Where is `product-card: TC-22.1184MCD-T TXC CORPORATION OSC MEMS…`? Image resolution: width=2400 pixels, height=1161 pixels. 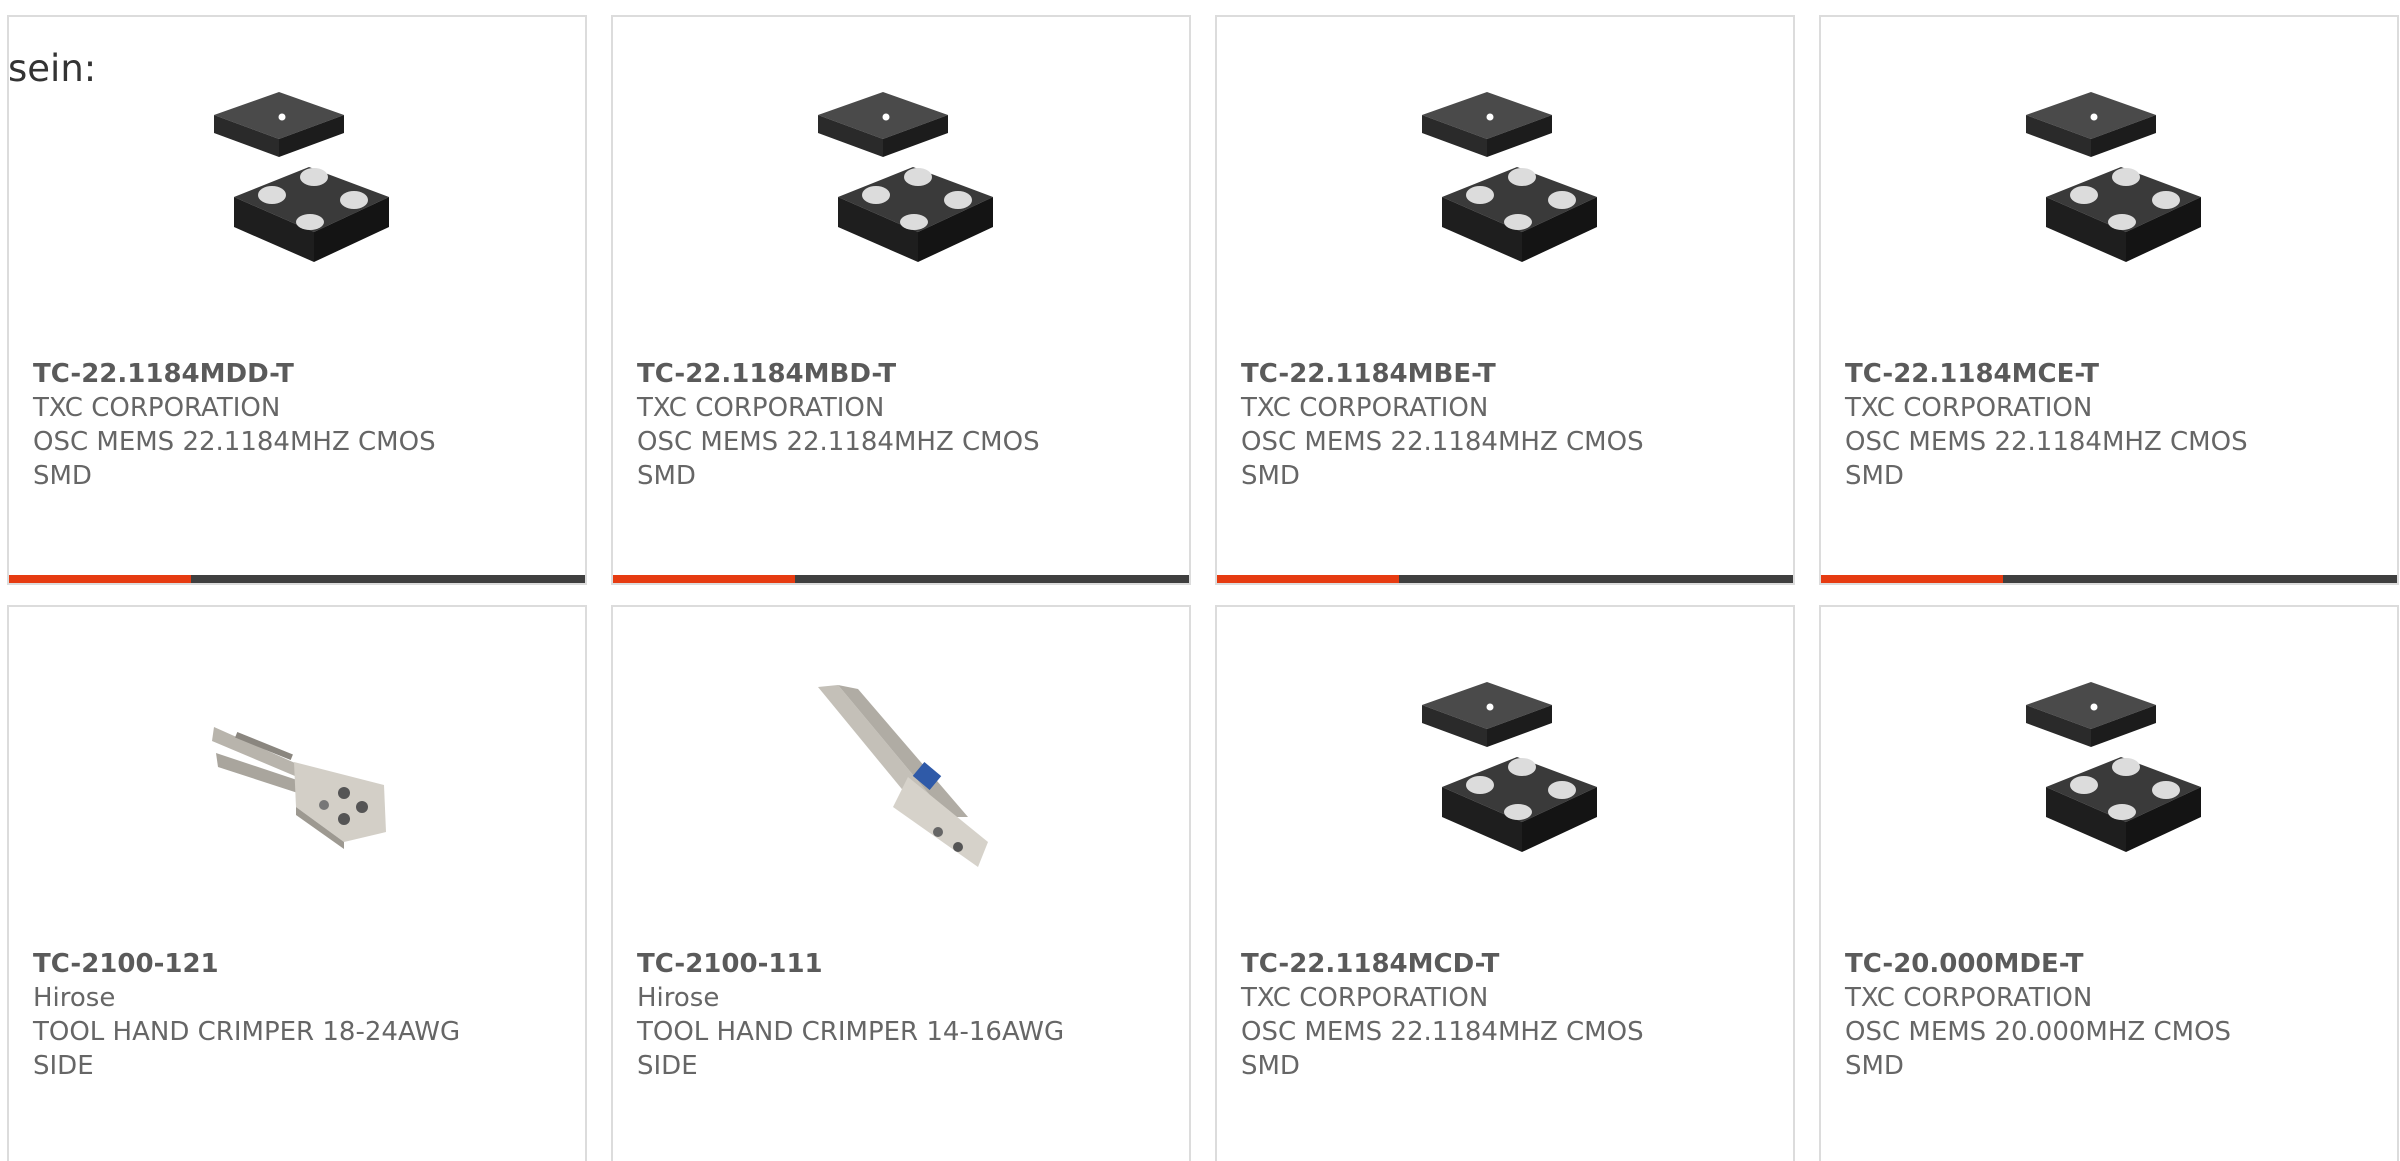
product-card: TC-22.1184MCD-T TXC CORPORATION OSC MEMS… is located at coordinates (1505, 883).